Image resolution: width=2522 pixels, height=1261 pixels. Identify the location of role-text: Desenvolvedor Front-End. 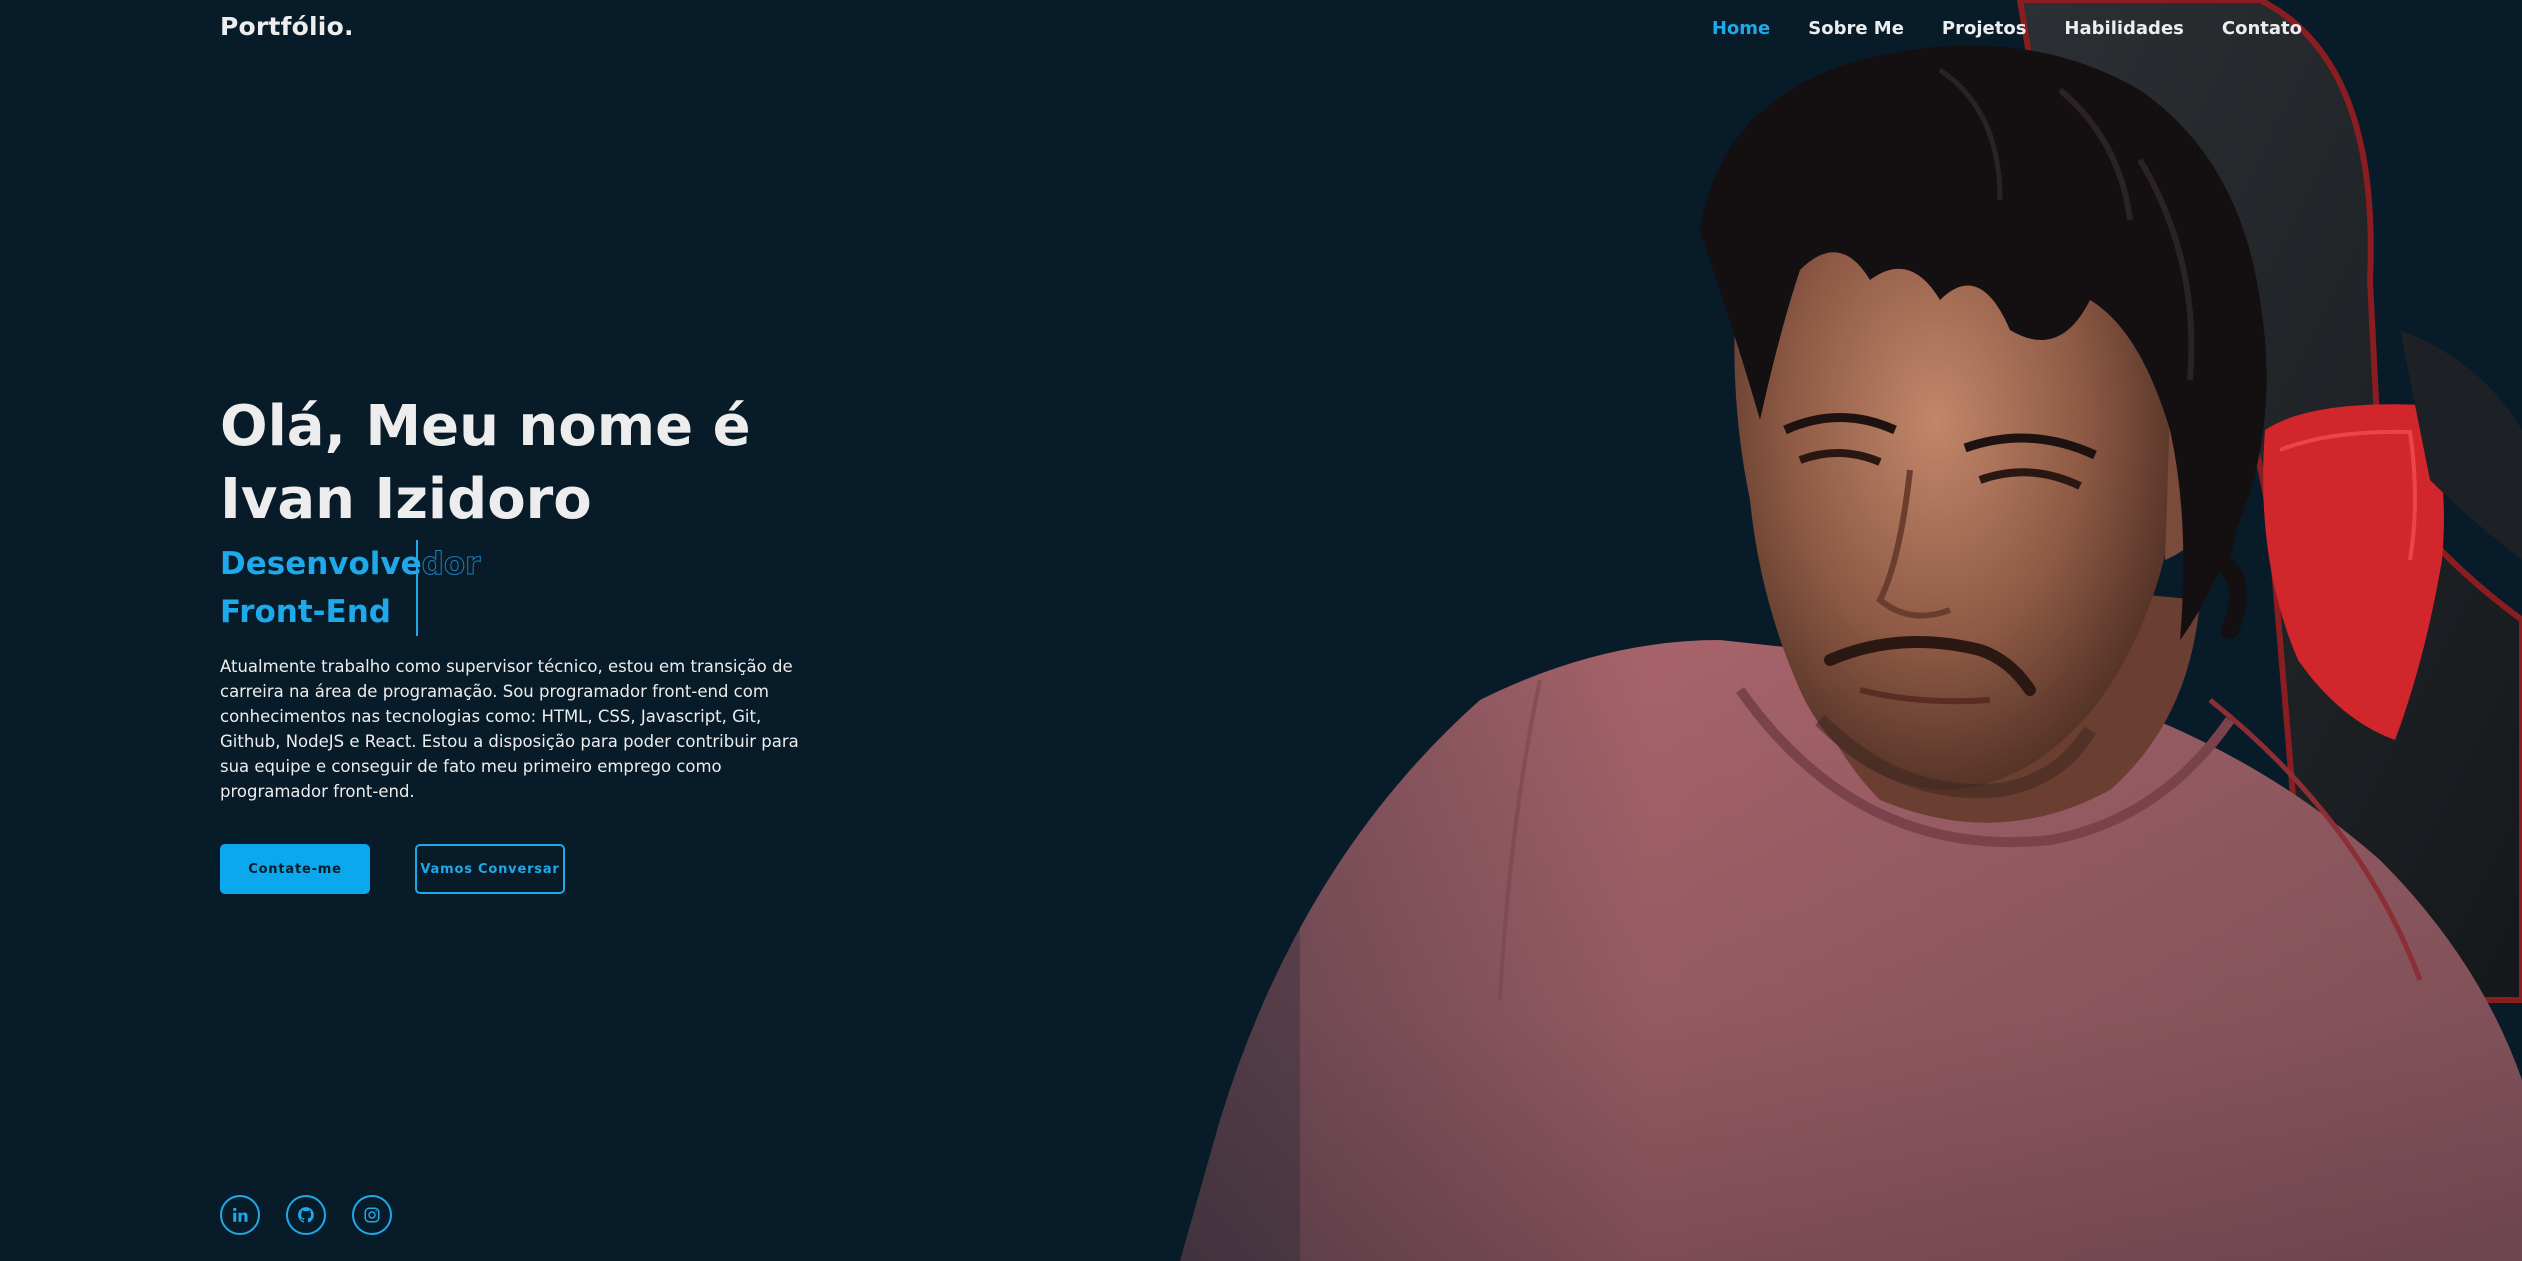
(350, 588).